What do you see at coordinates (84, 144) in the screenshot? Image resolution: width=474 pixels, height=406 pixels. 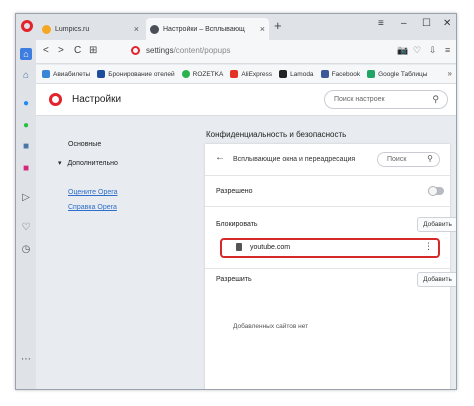 I see `menu-item-basic: Основные` at bounding box center [84, 144].